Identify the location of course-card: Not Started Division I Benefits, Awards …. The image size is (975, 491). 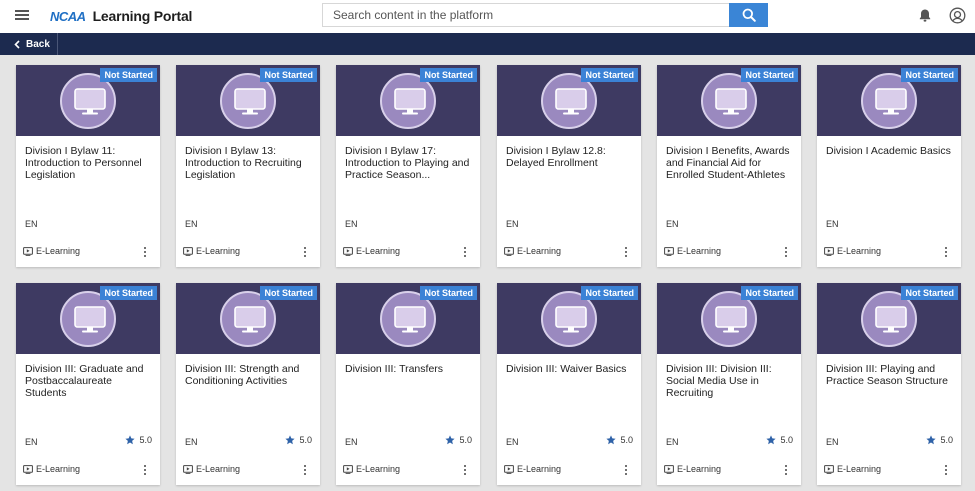
(729, 166).